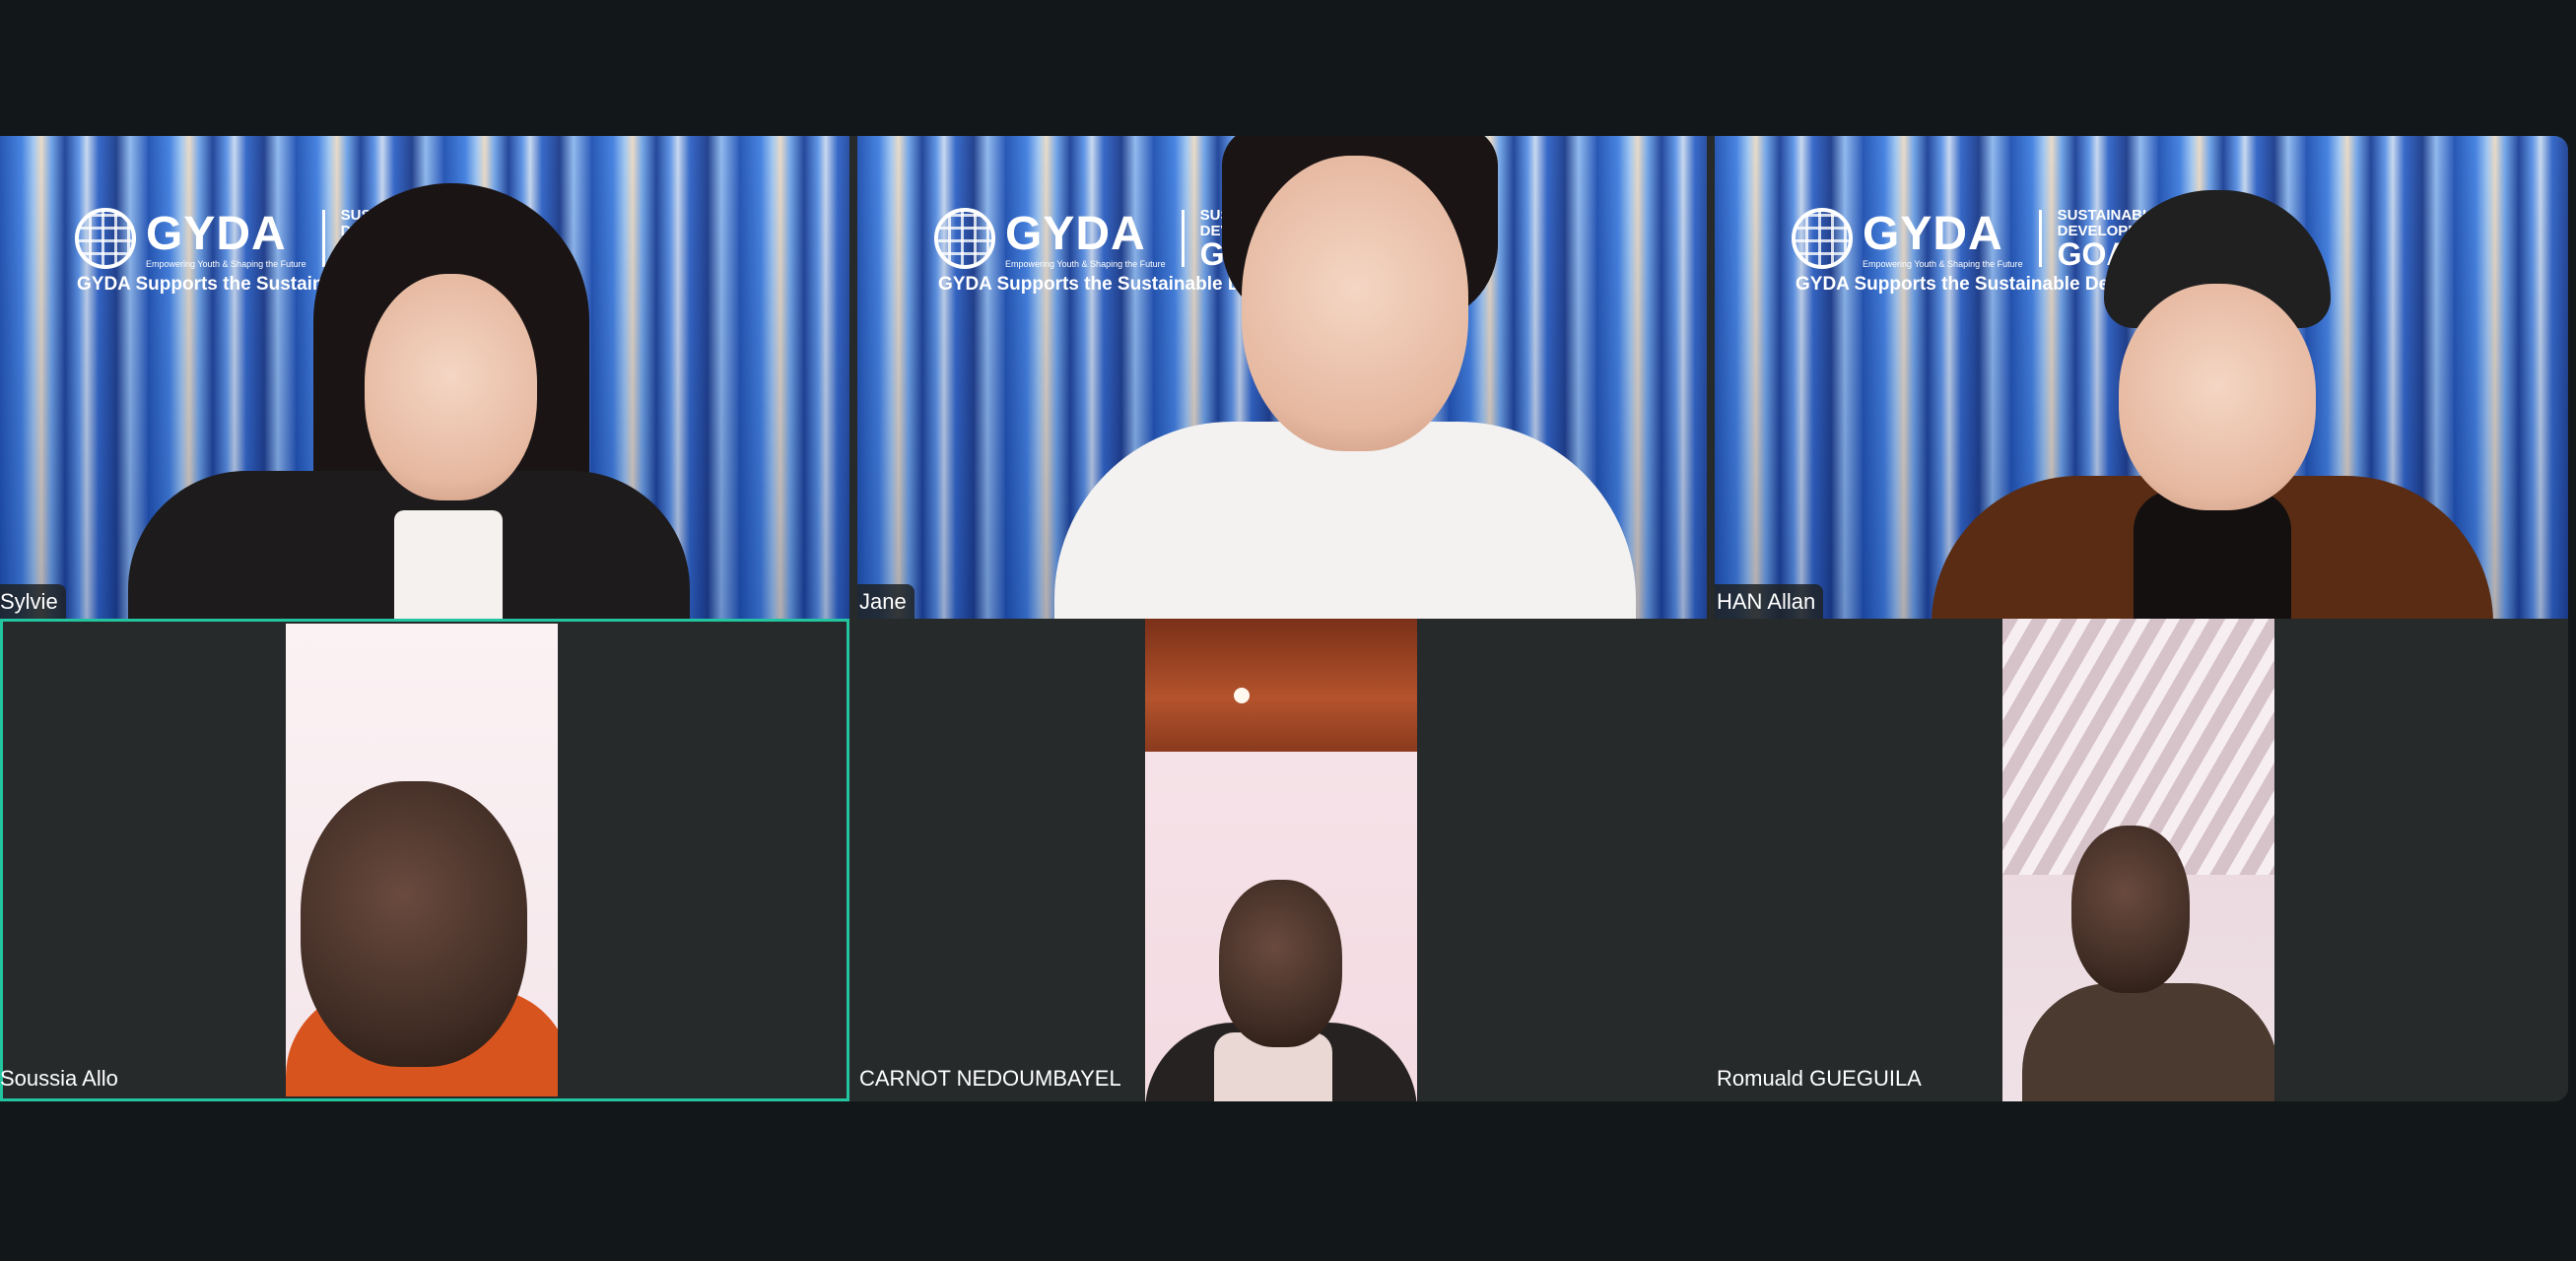 This screenshot has height=1261, width=2576. What do you see at coordinates (1770, 601) in the screenshot?
I see `participant-name-han-allan: HAN Allan` at bounding box center [1770, 601].